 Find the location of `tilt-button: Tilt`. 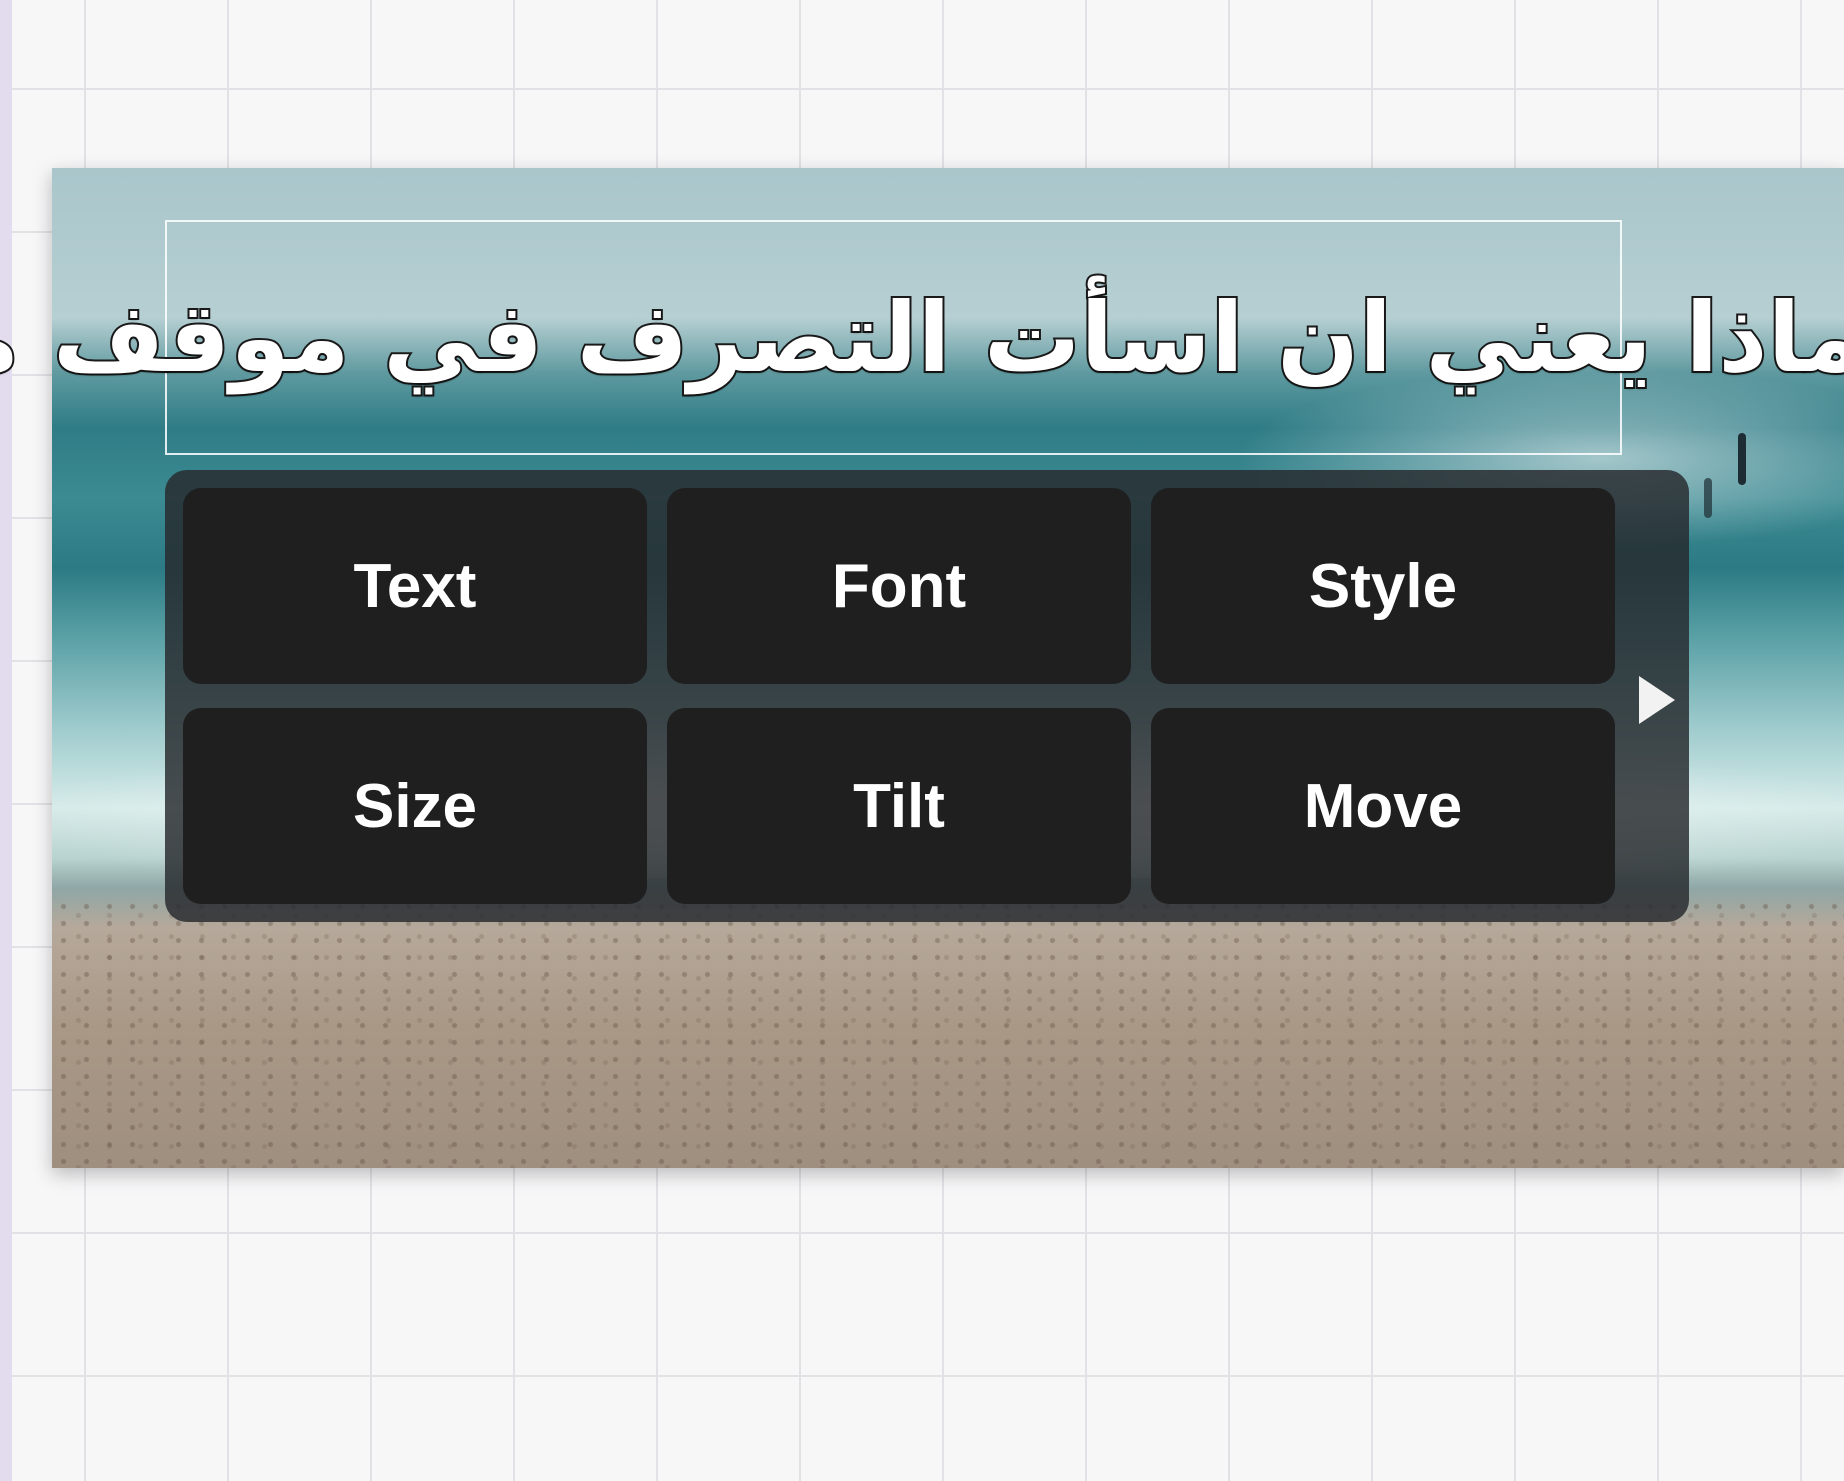

tilt-button: Tilt is located at coordinates (899, 806).